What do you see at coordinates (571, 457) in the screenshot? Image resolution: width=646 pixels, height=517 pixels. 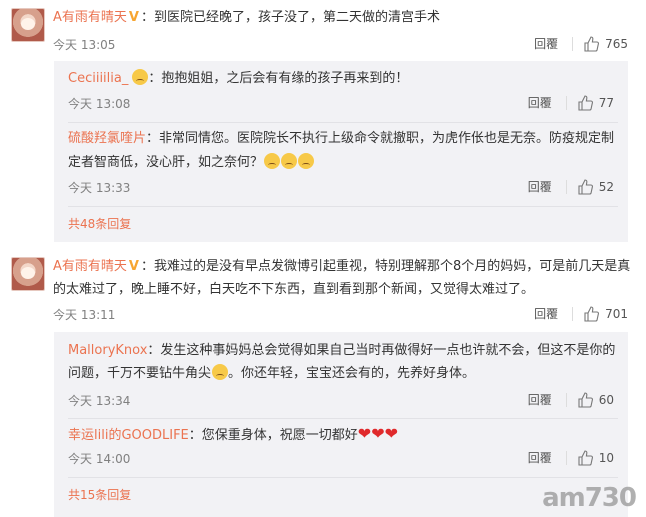 I see `reply-actions: 回覆 10` at bounding box center [571, 457].